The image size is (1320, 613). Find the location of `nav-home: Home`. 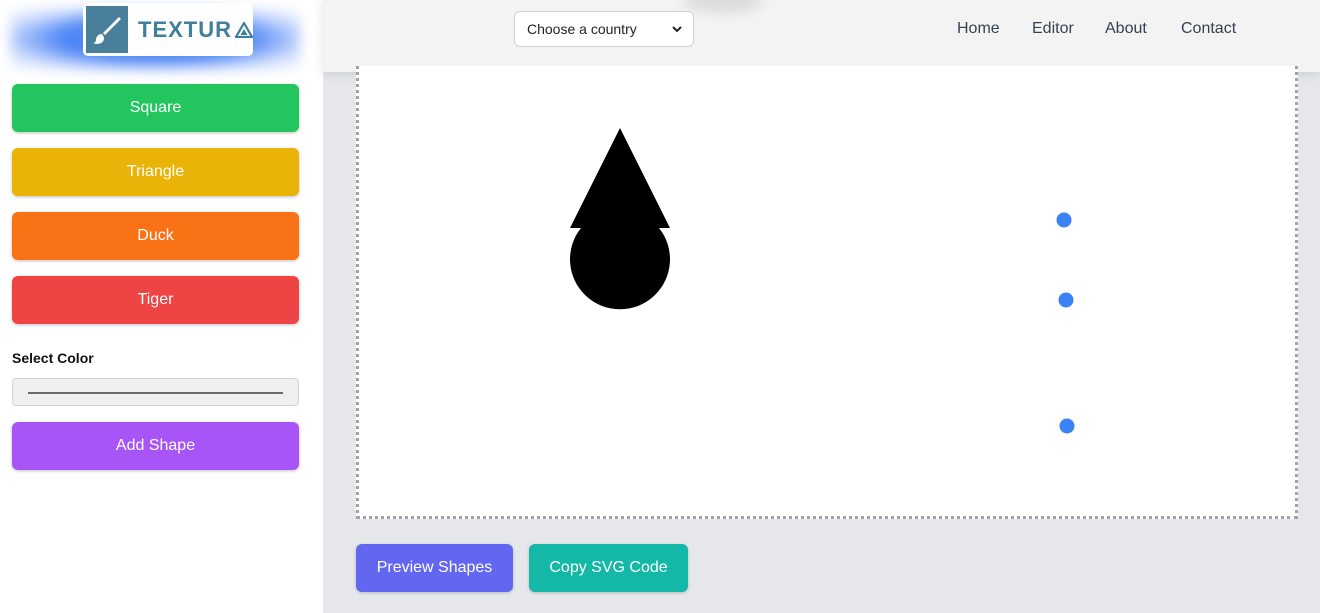

nav-home: Home is located at coordinates (978, 29).